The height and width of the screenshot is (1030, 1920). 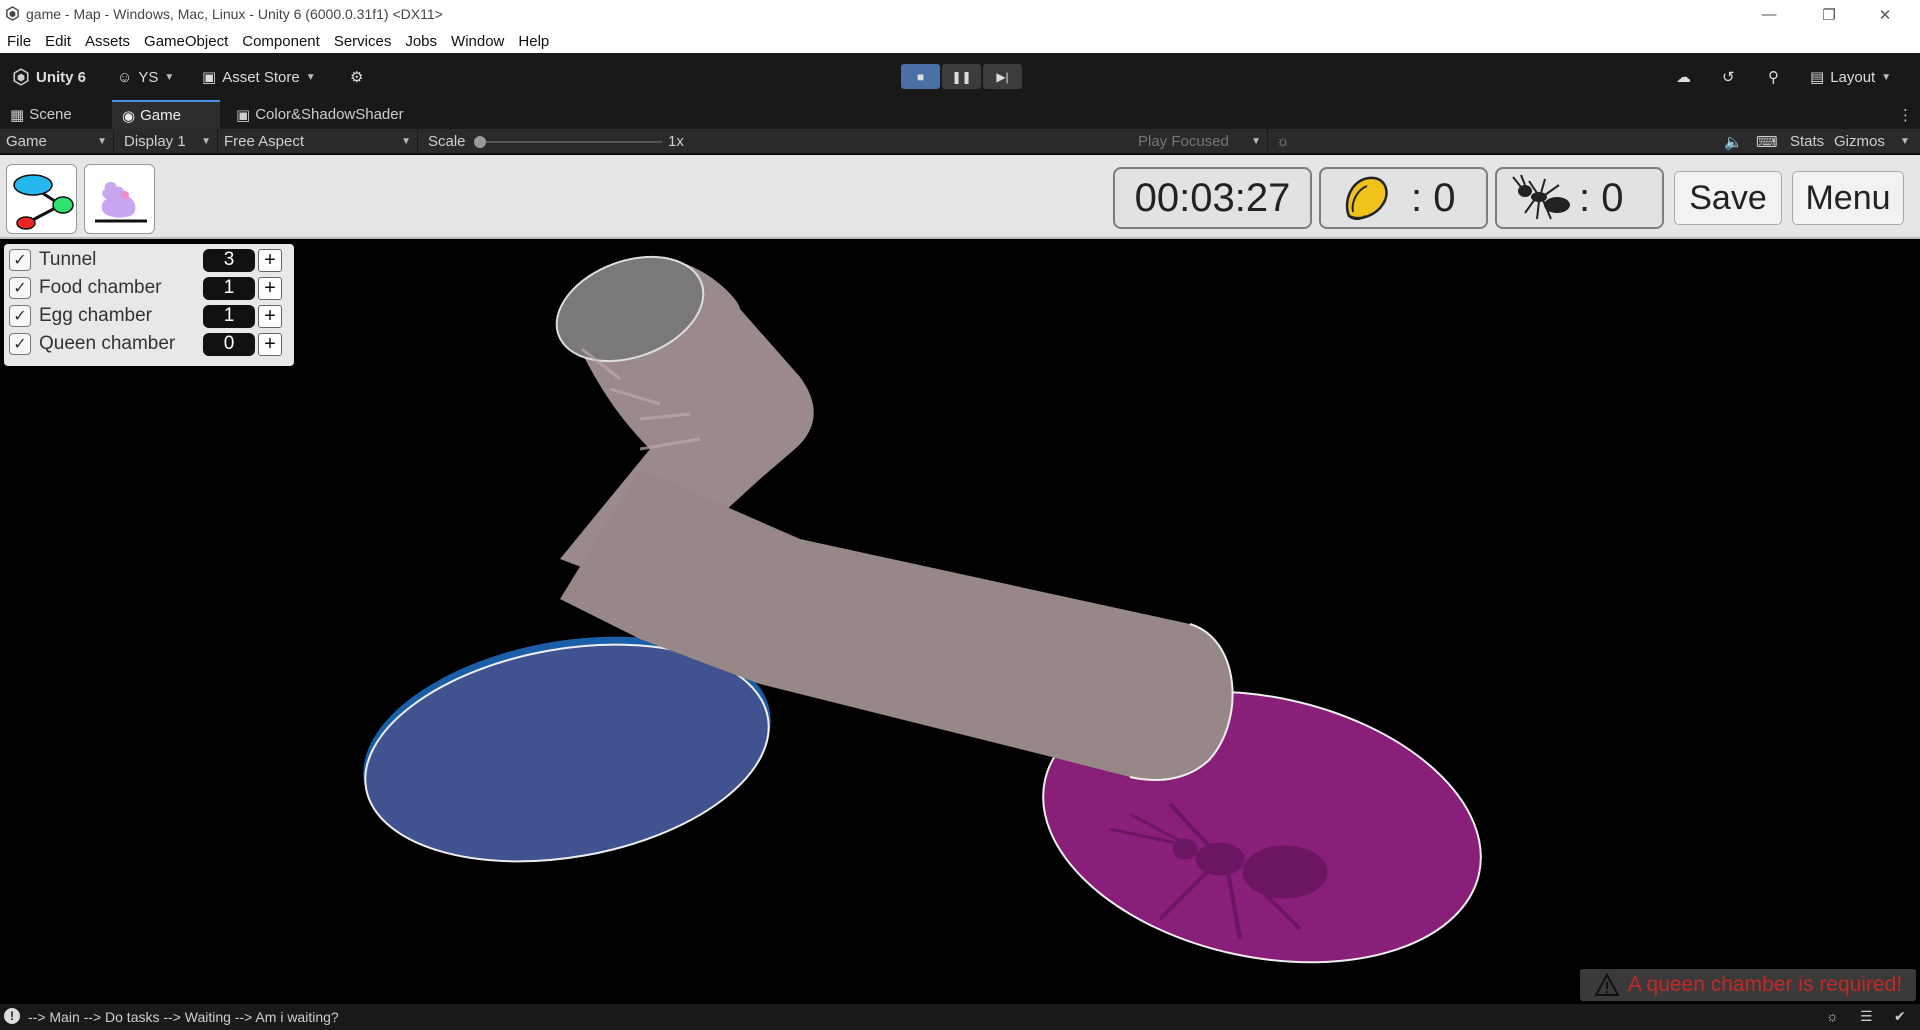 What do you see at coordinates (1765, 984) in the screenshot?
I see `warning-text: A queen chamber is required!` at bounding box center [1765, 984].